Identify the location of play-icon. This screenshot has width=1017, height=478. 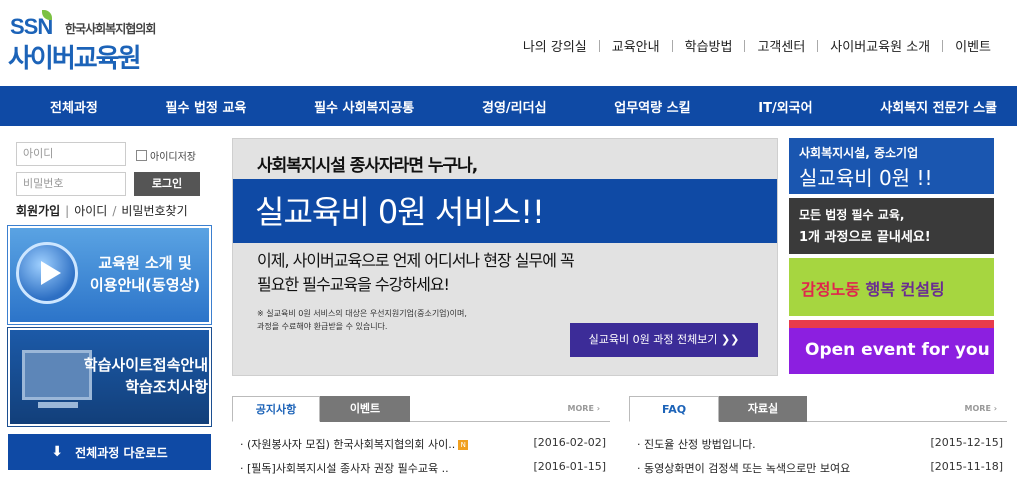
(47, 273).